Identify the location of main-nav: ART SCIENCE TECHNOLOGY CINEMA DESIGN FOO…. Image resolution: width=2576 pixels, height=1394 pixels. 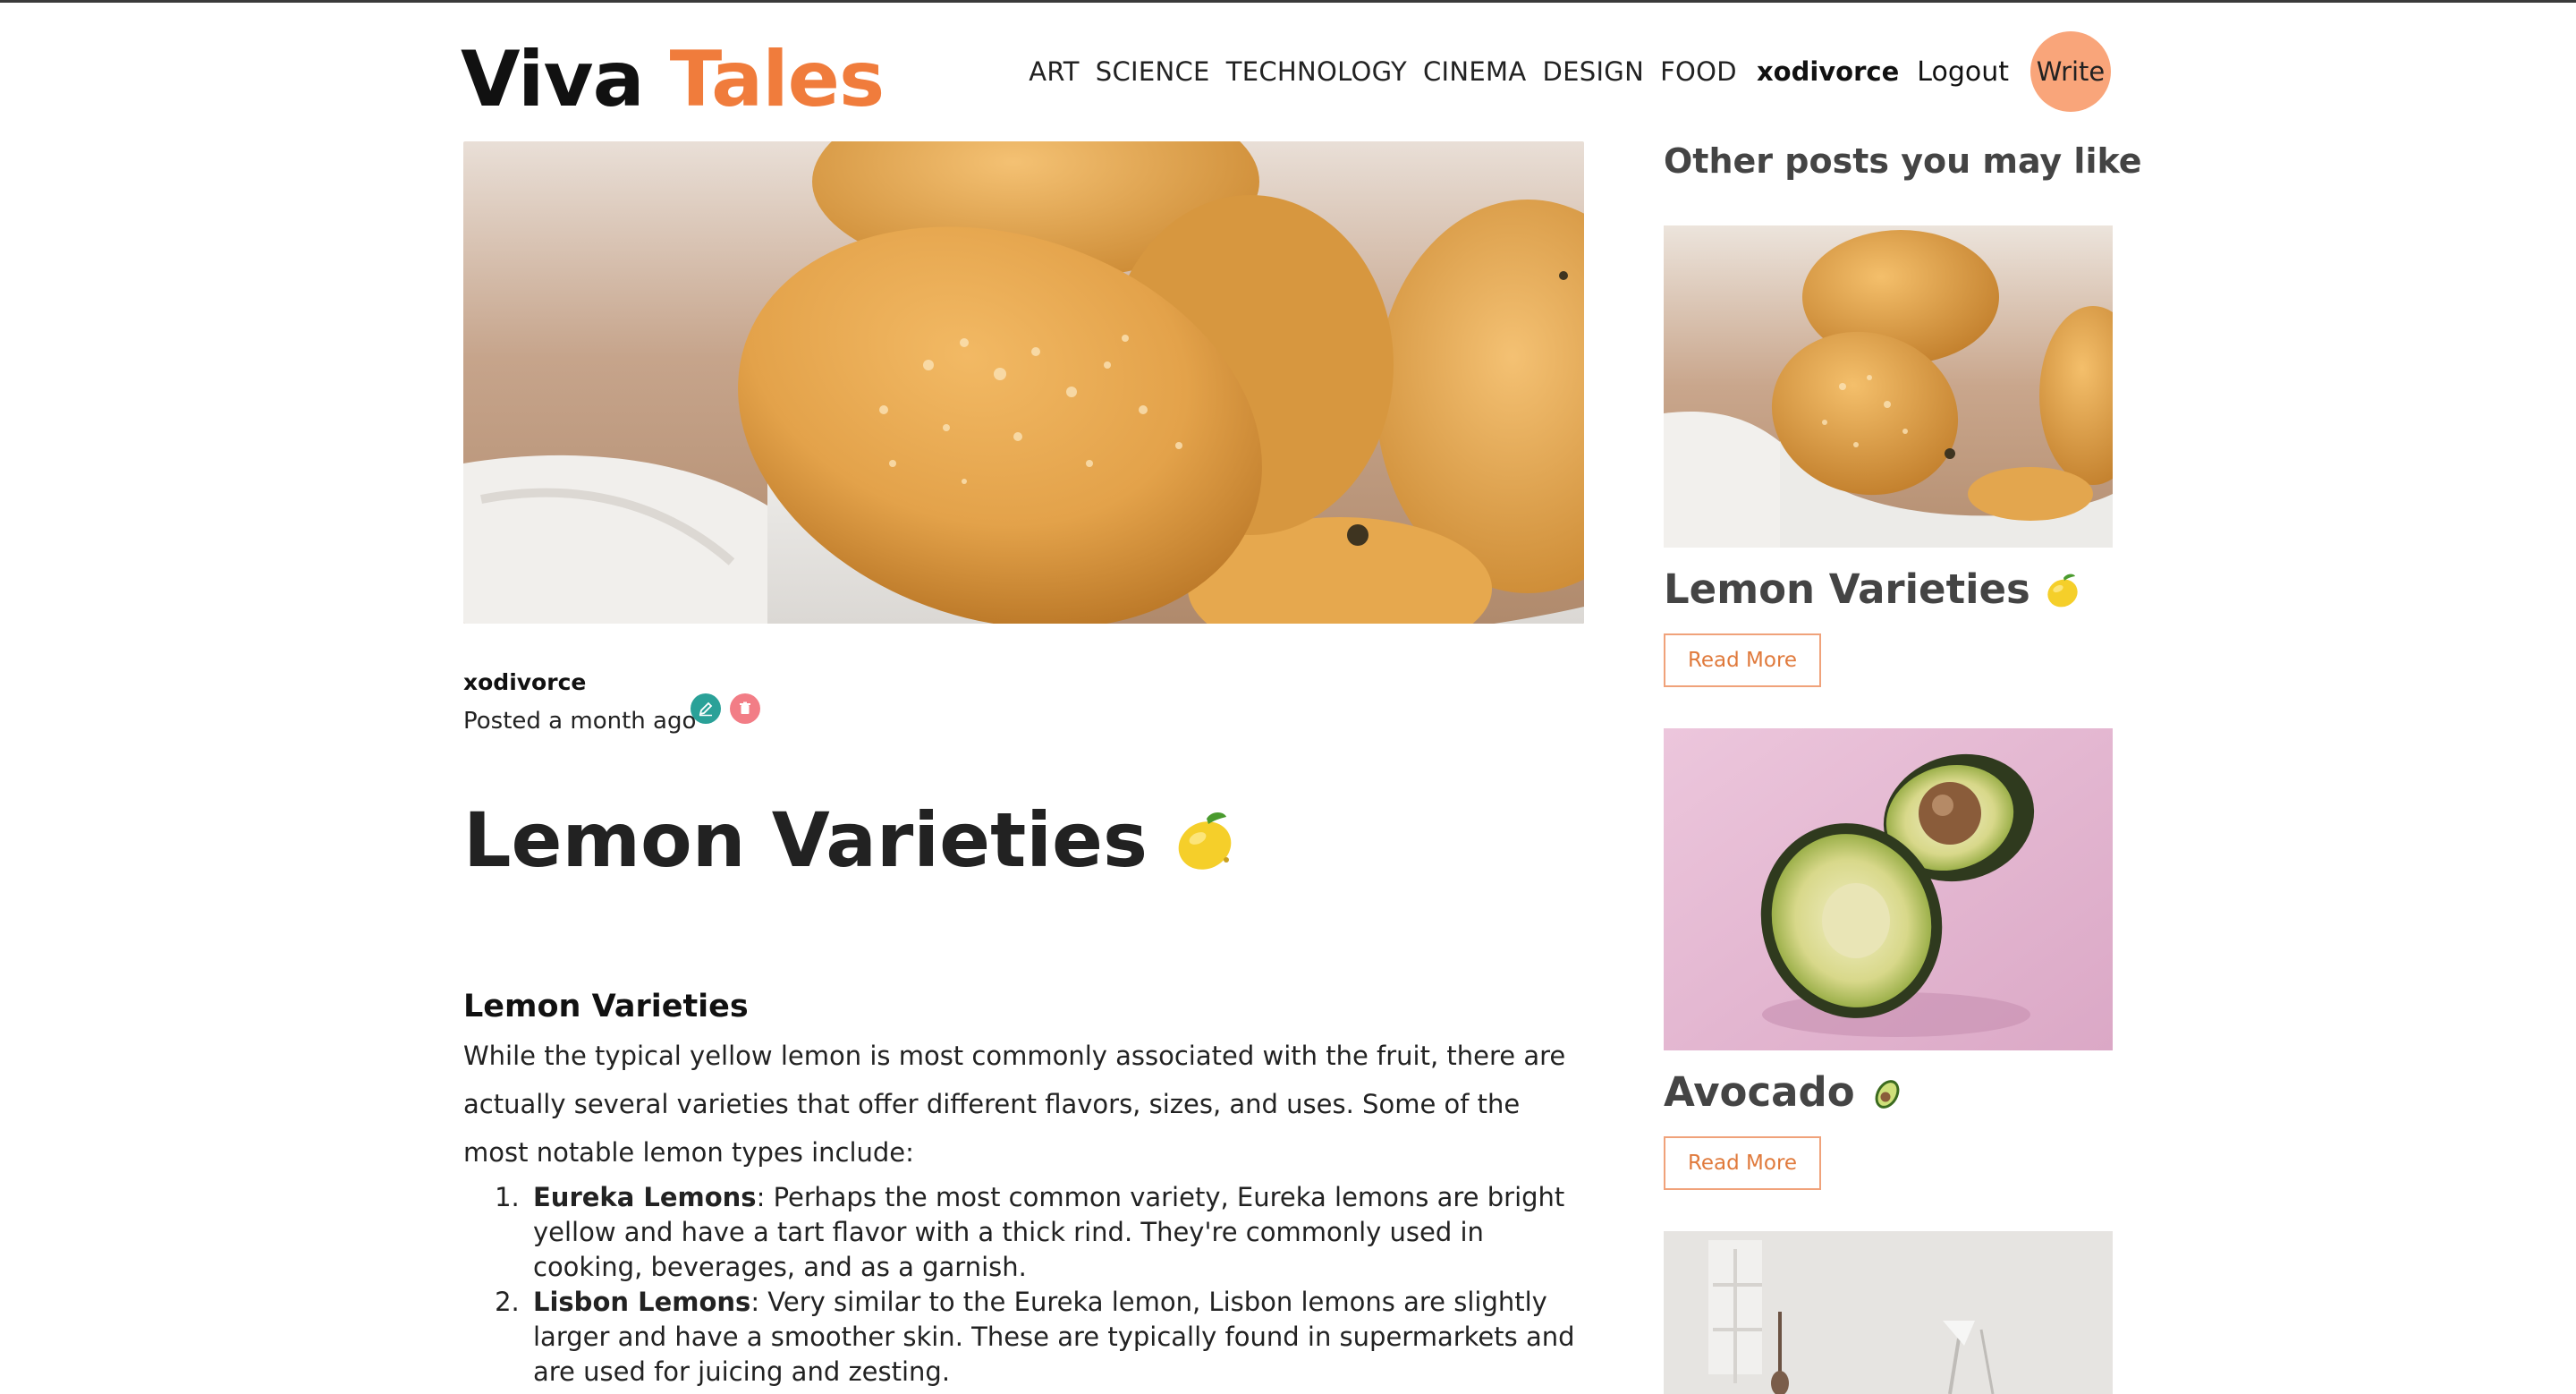
(1570, 72).